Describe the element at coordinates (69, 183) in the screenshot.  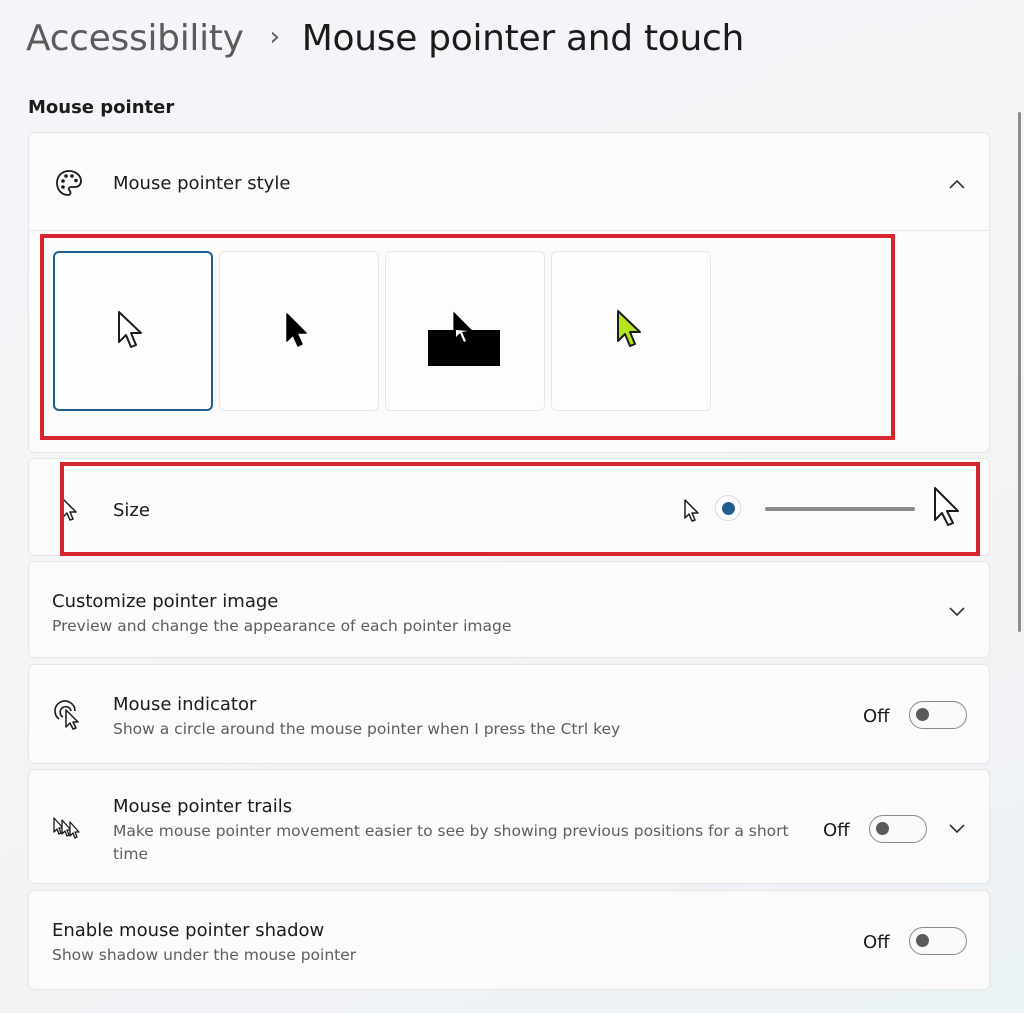
I see `palette-icon` at that location.